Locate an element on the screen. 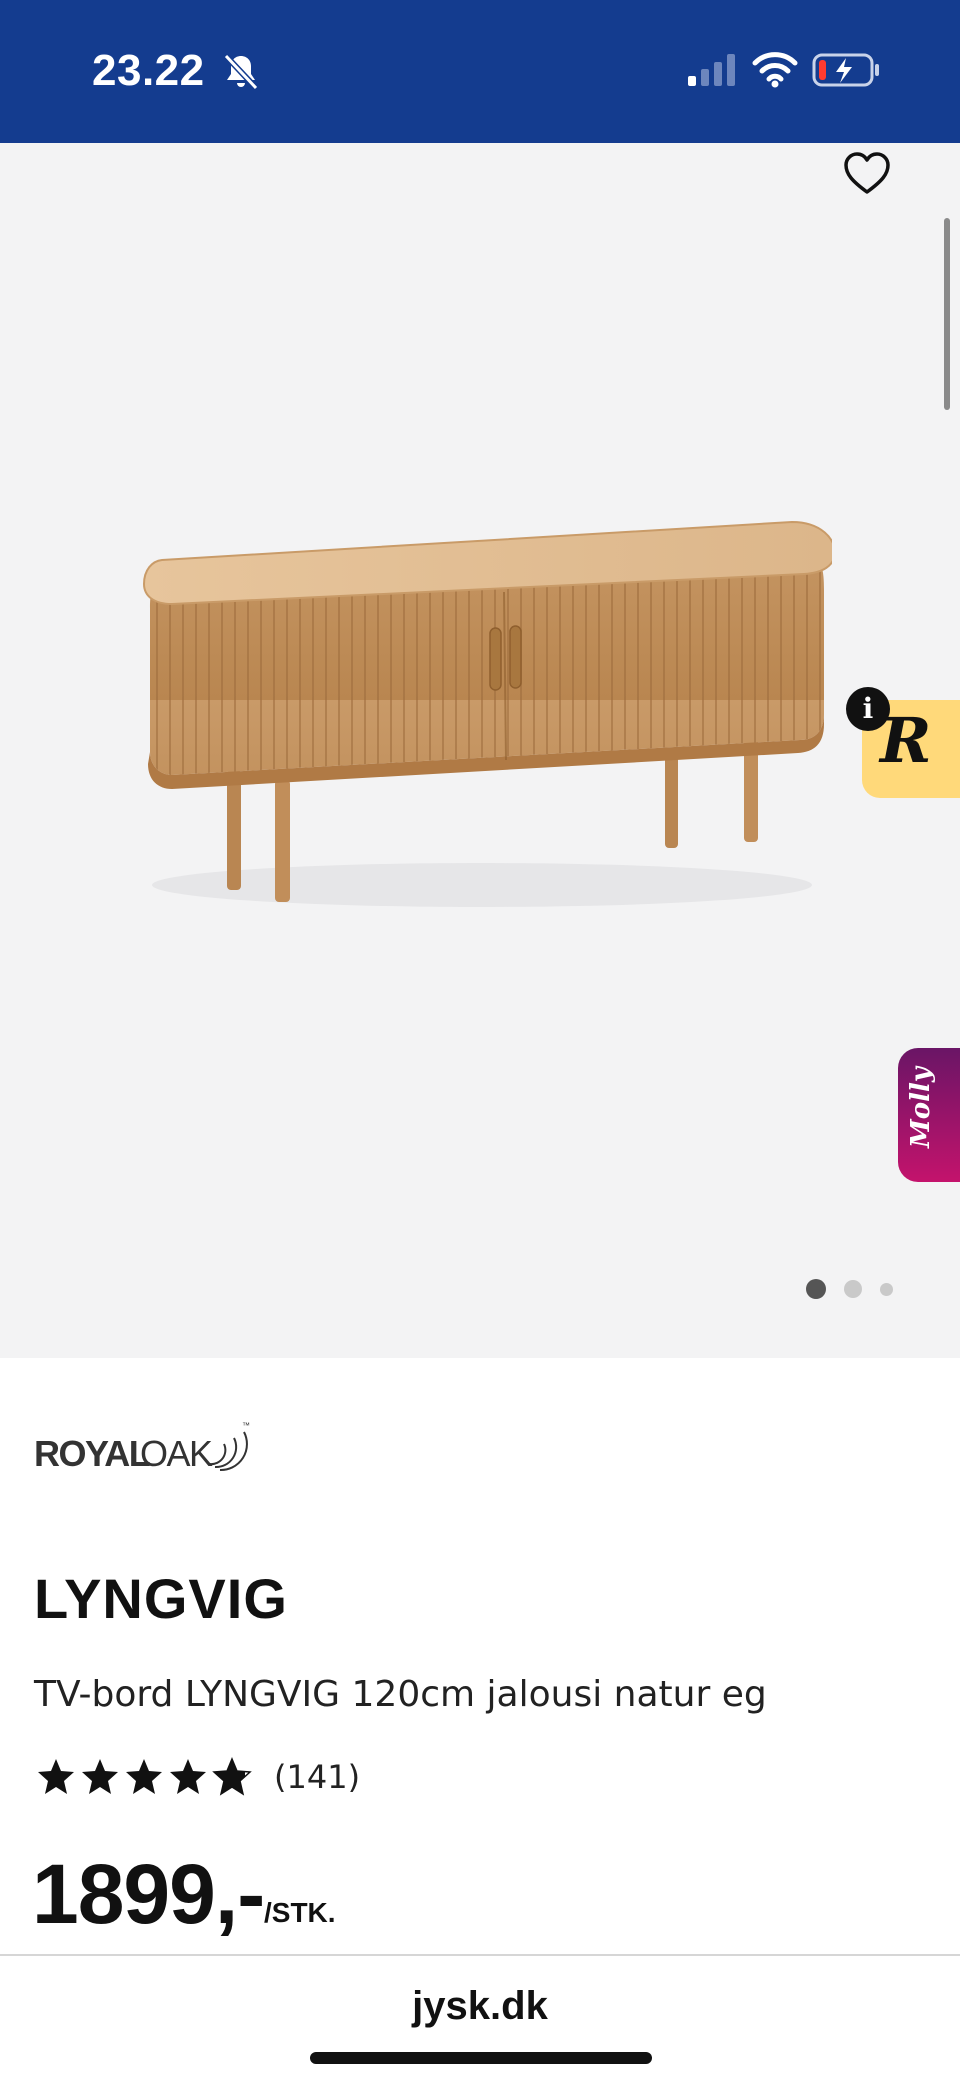 This screenshot has height=2081, width=960. svg-text: ROYAL is located at coordinates (92, 1453).